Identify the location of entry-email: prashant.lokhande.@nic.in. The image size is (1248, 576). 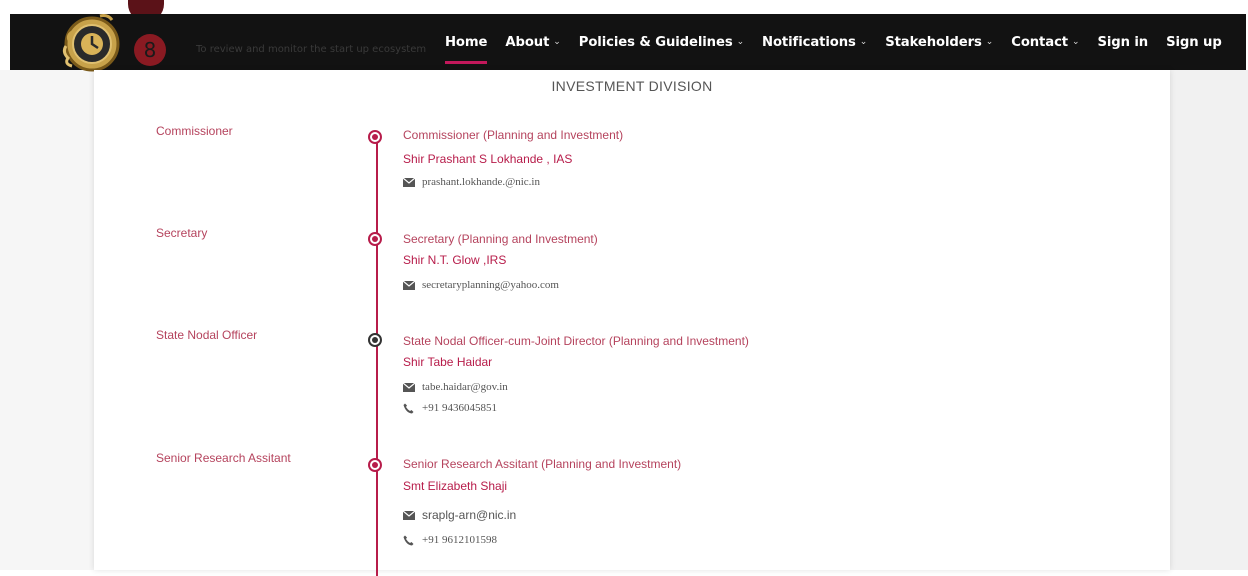
(481, 182).